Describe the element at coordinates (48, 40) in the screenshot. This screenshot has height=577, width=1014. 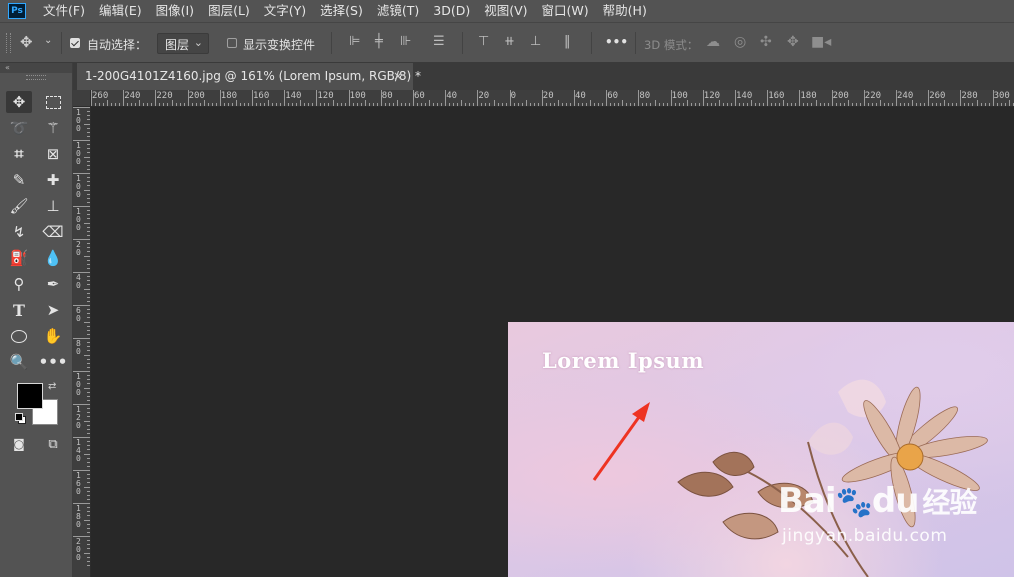
I see `chevron-down-icon: ⌄` at that location.